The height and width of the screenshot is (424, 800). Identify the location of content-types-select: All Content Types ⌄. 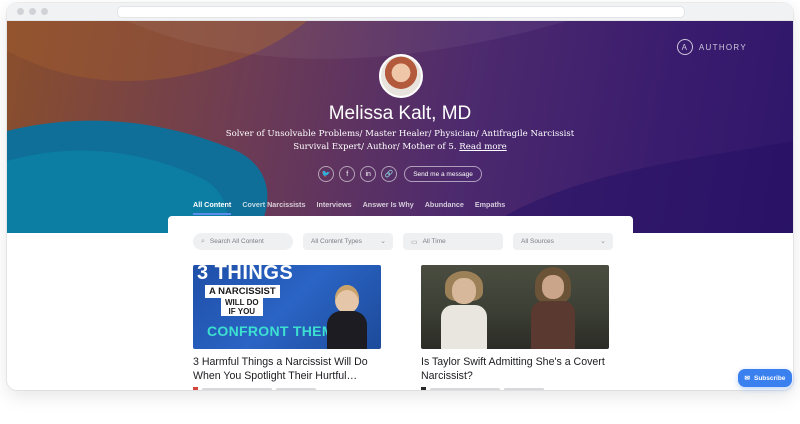
(348, 241).